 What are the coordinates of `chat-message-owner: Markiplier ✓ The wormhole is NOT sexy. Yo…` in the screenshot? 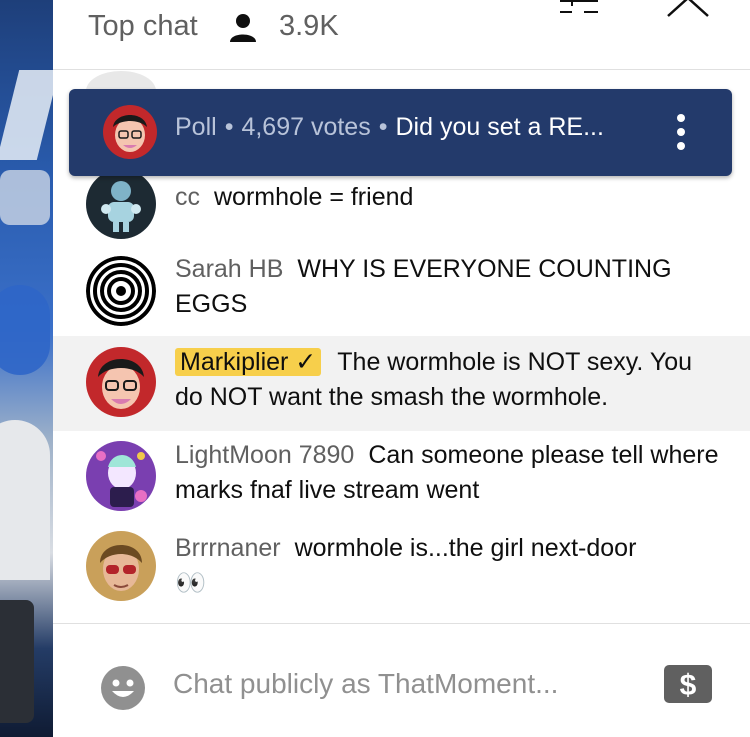 It's located at (401, 383).